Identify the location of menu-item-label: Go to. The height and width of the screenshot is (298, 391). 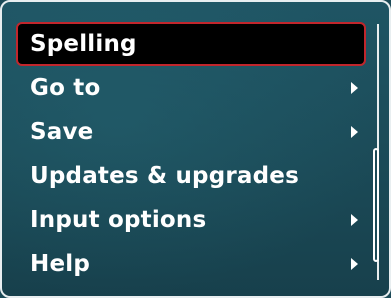
(65, 88).